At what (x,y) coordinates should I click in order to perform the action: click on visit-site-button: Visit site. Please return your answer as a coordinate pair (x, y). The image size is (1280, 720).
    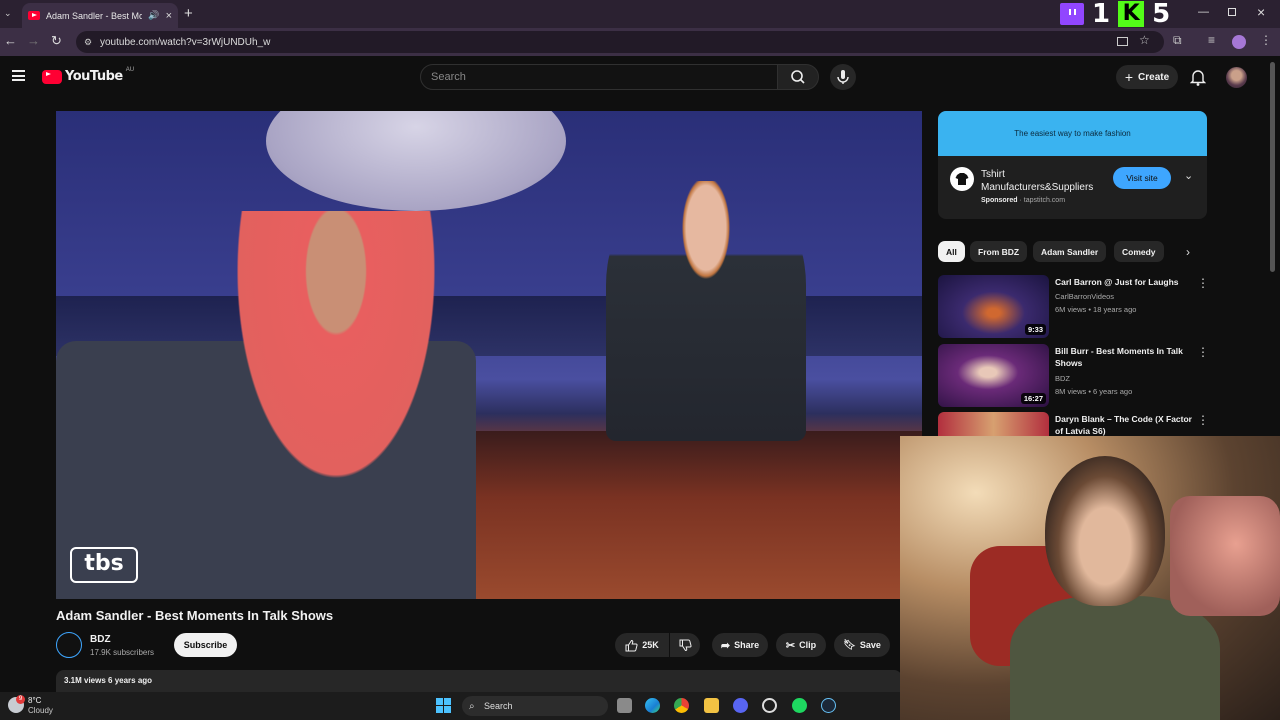
    Looking at the image, I should click on (1142, 178).